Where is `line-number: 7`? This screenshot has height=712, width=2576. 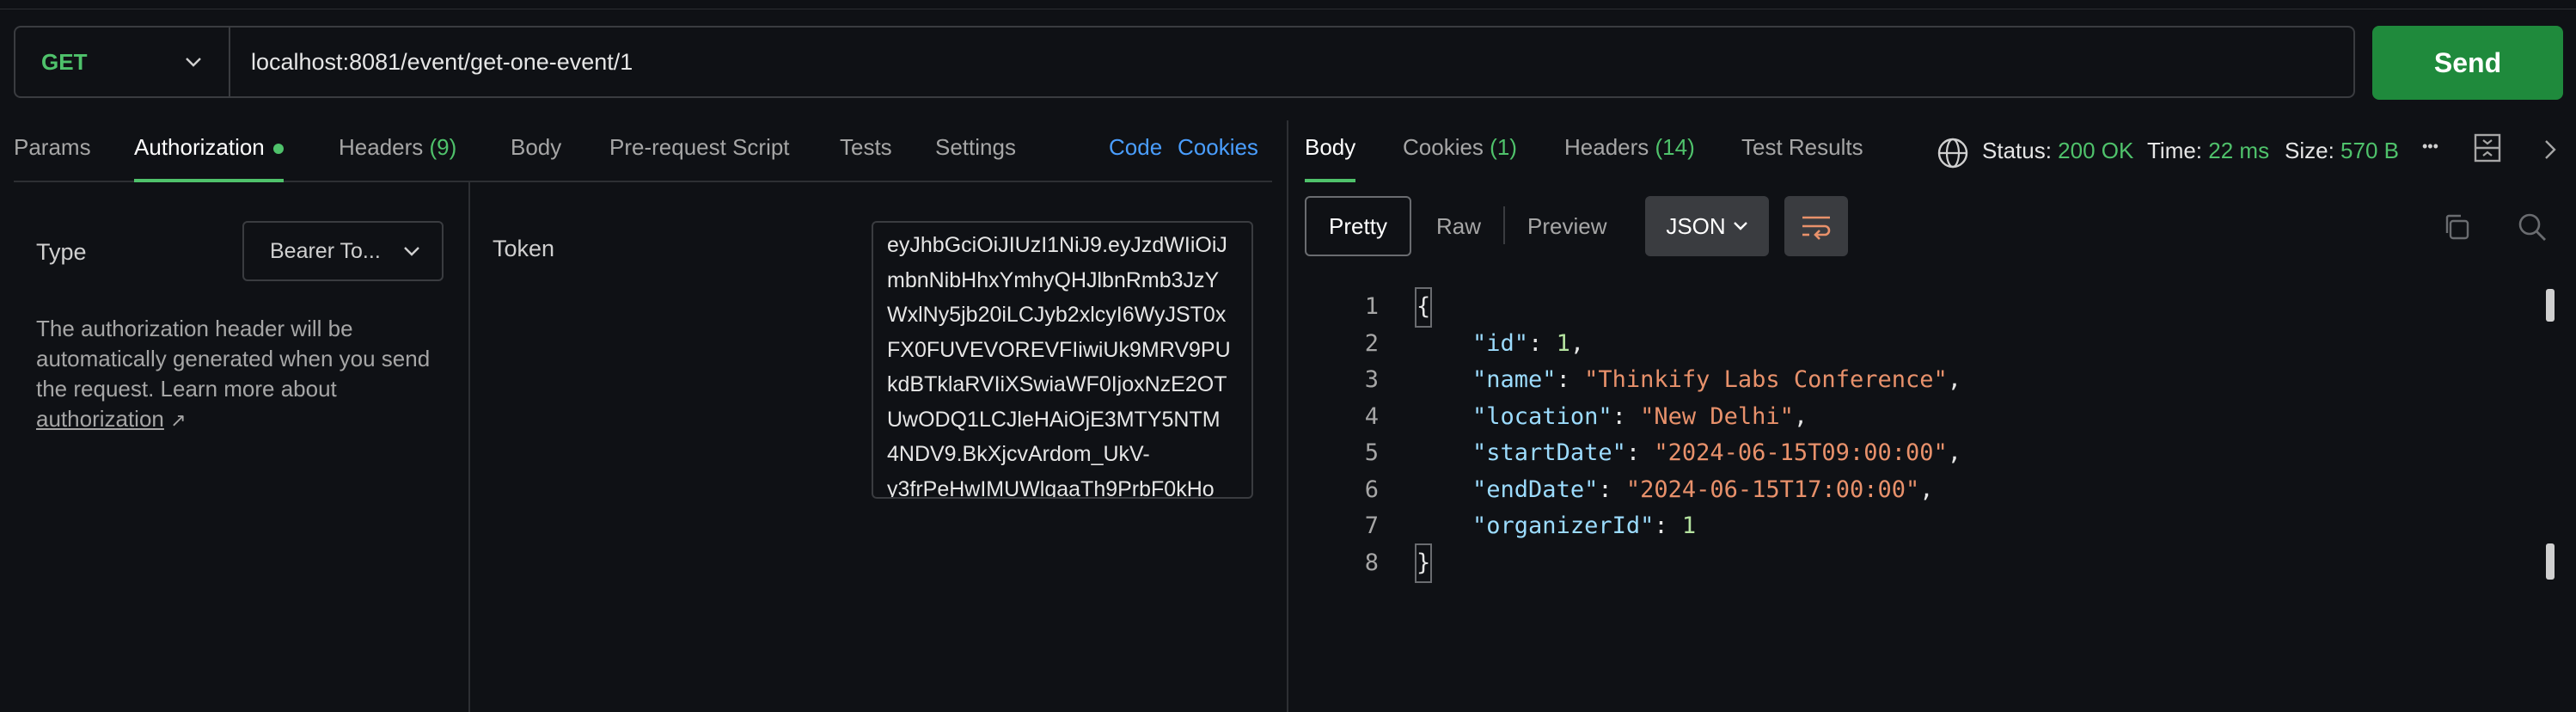
line-number: 7 is located at coordinates (1371, 526).